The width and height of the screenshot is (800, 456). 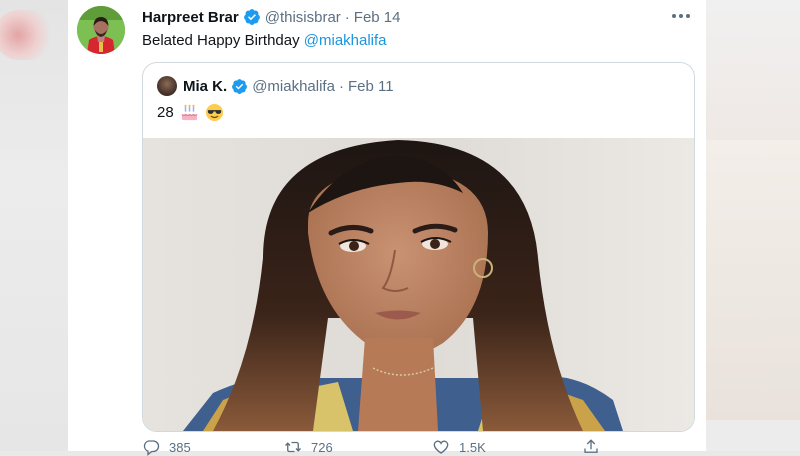 What do you see at coordinates (34, 225) in the screenshot?
I see `background-left` at bounding box center [34, 225].